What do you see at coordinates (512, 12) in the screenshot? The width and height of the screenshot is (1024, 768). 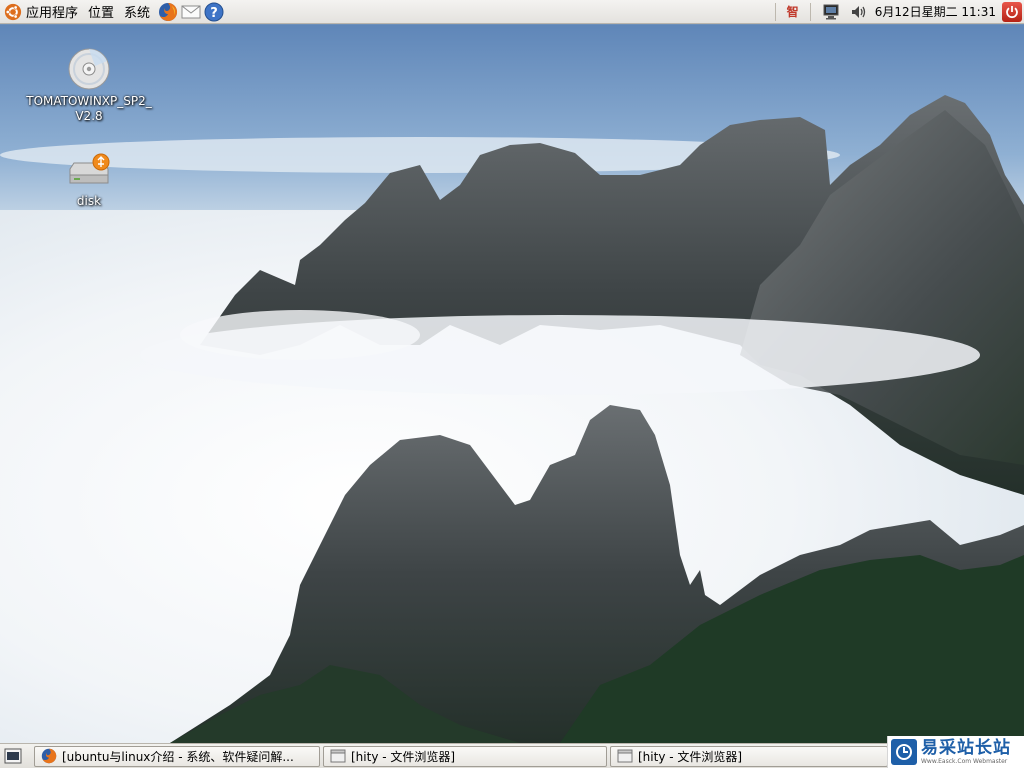 I see `top-panel: 应用程序 位置 系统 ? 智 6月12日星期二 11:31` at bounding box center [512, 12].